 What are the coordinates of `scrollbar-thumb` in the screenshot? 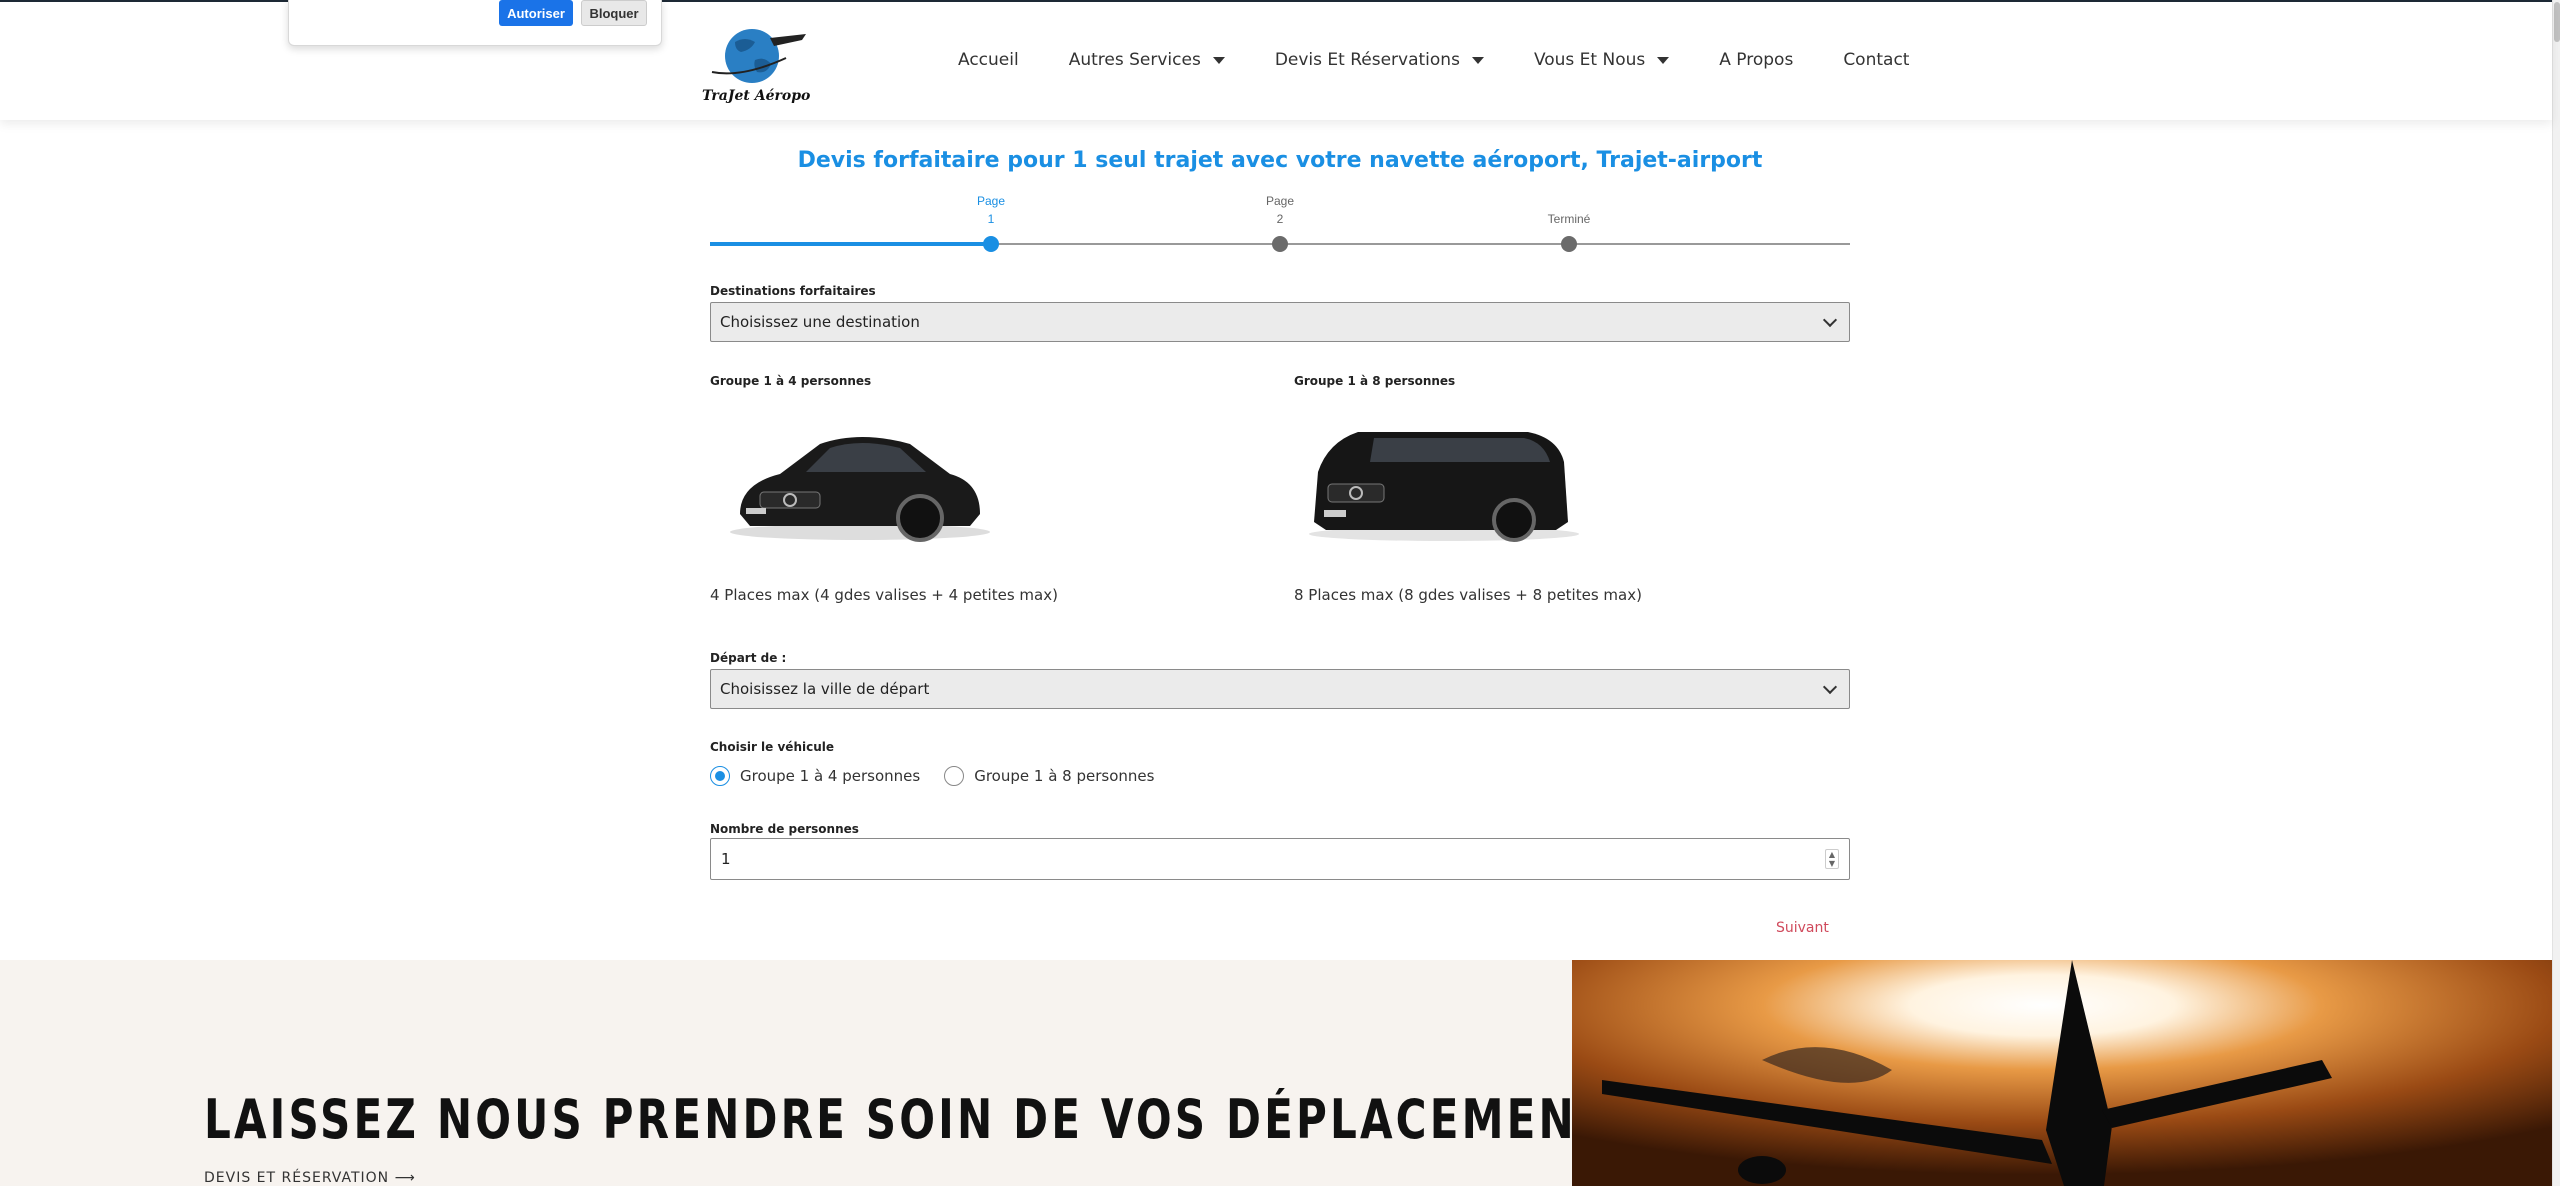 It's located at (2557, 22).